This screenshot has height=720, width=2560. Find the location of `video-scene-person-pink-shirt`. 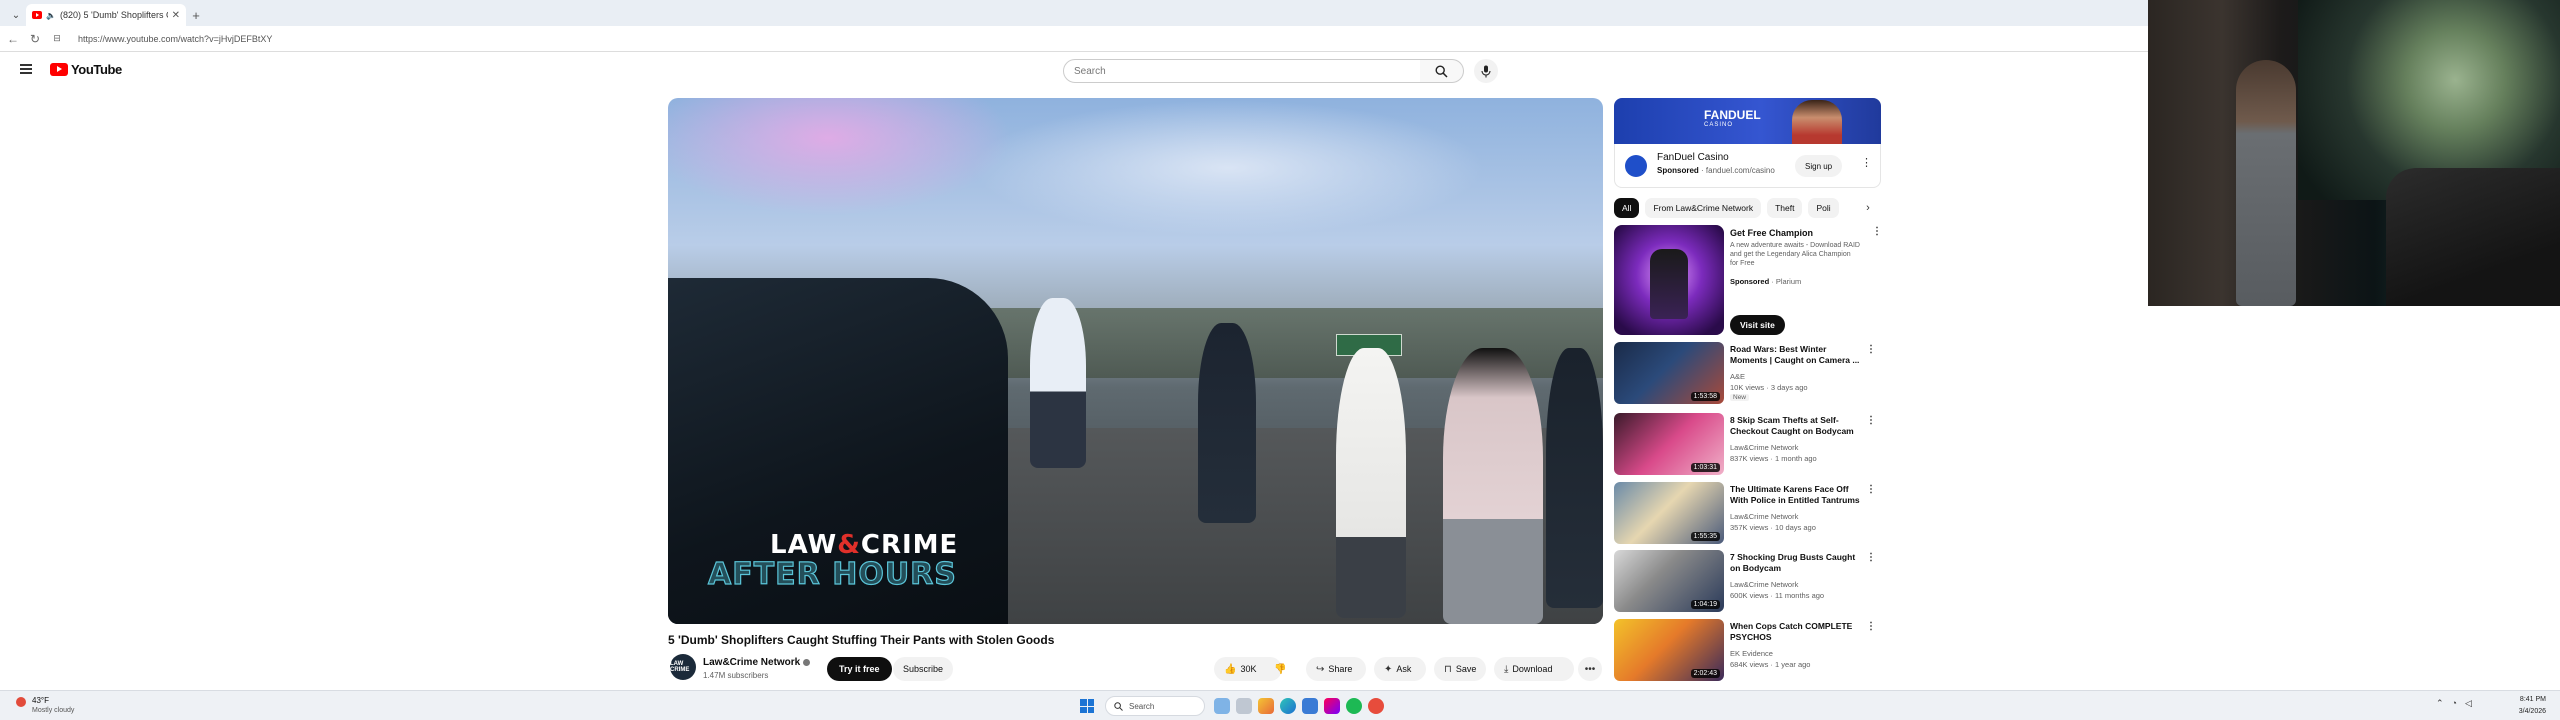

video-scene-person-pink-shirt is located at coordinates (1493, 486).